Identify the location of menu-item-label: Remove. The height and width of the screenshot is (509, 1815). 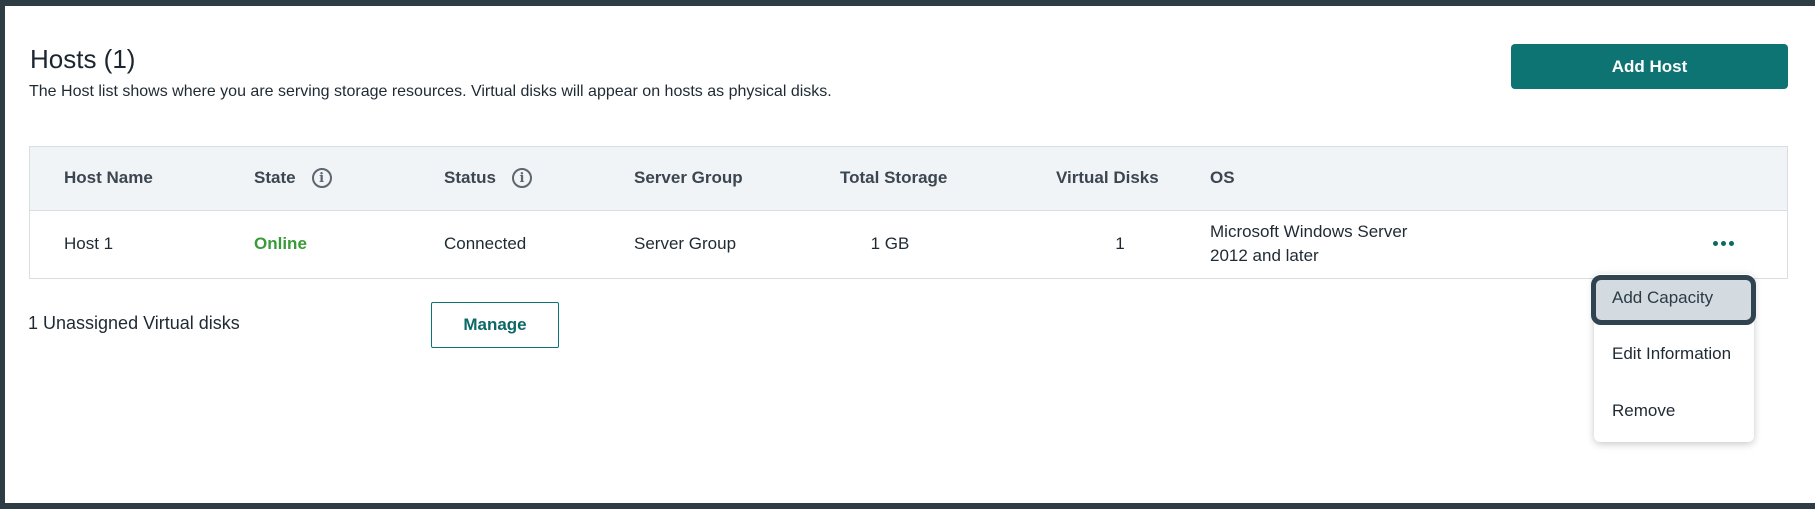
(1644, 410).